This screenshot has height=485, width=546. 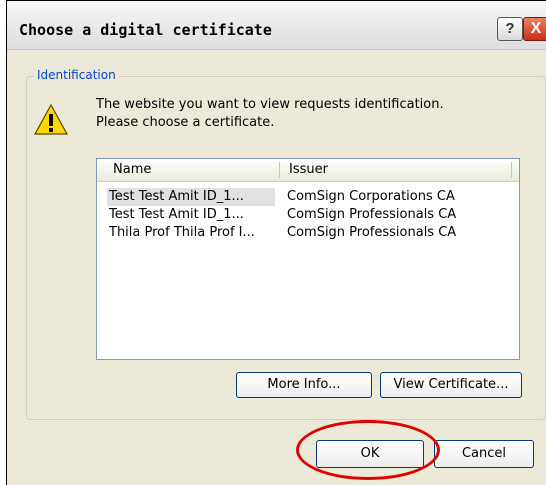 I want to click on warning-icon, so click(x=51, y=119).